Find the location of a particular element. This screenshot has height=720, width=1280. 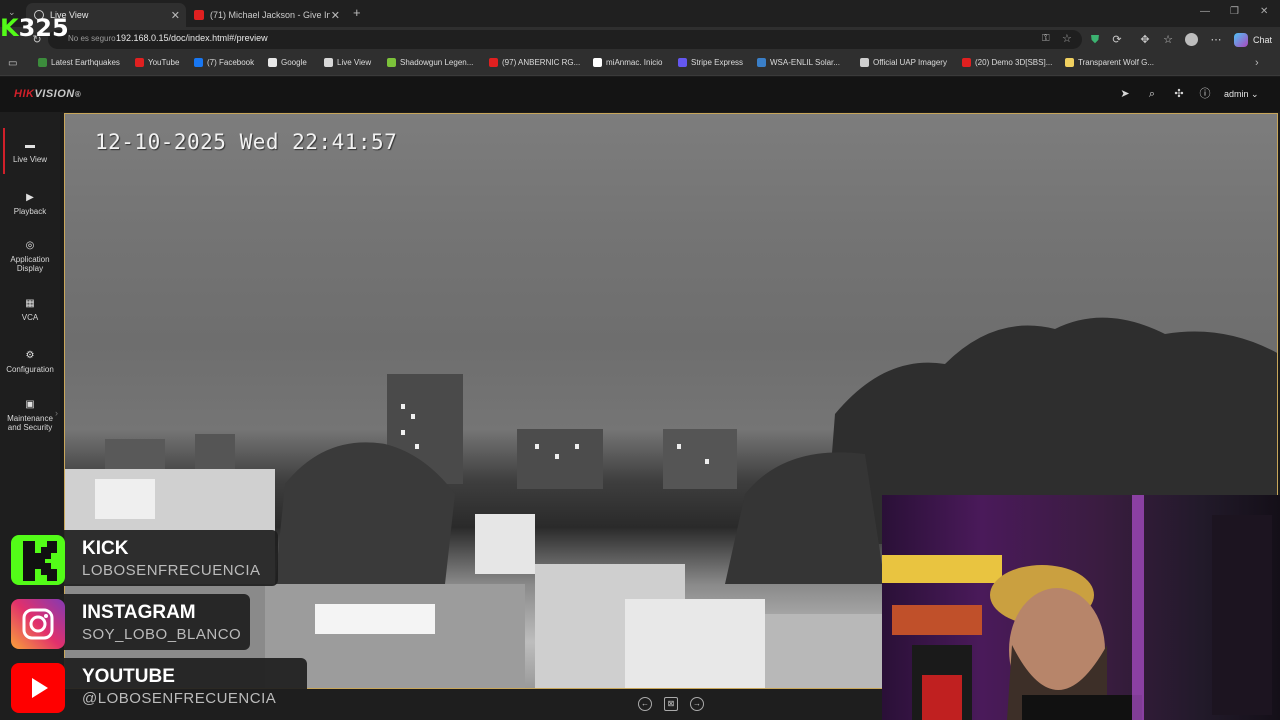

kick-viewer-counter: K325 is located at coordinates (34, 28).